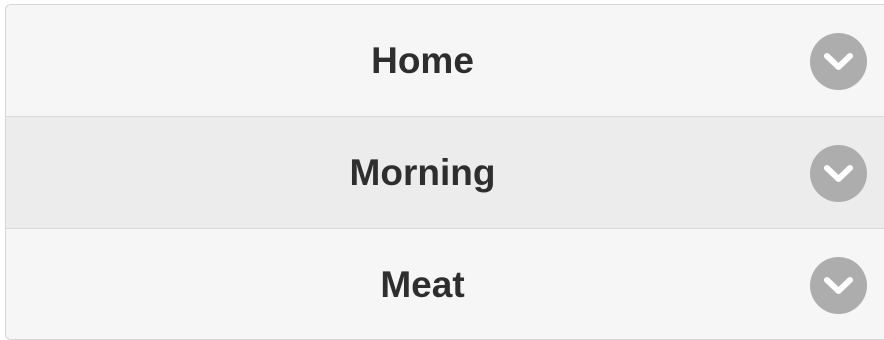  I want to click on list-item-label: Home, so click(422, 60).